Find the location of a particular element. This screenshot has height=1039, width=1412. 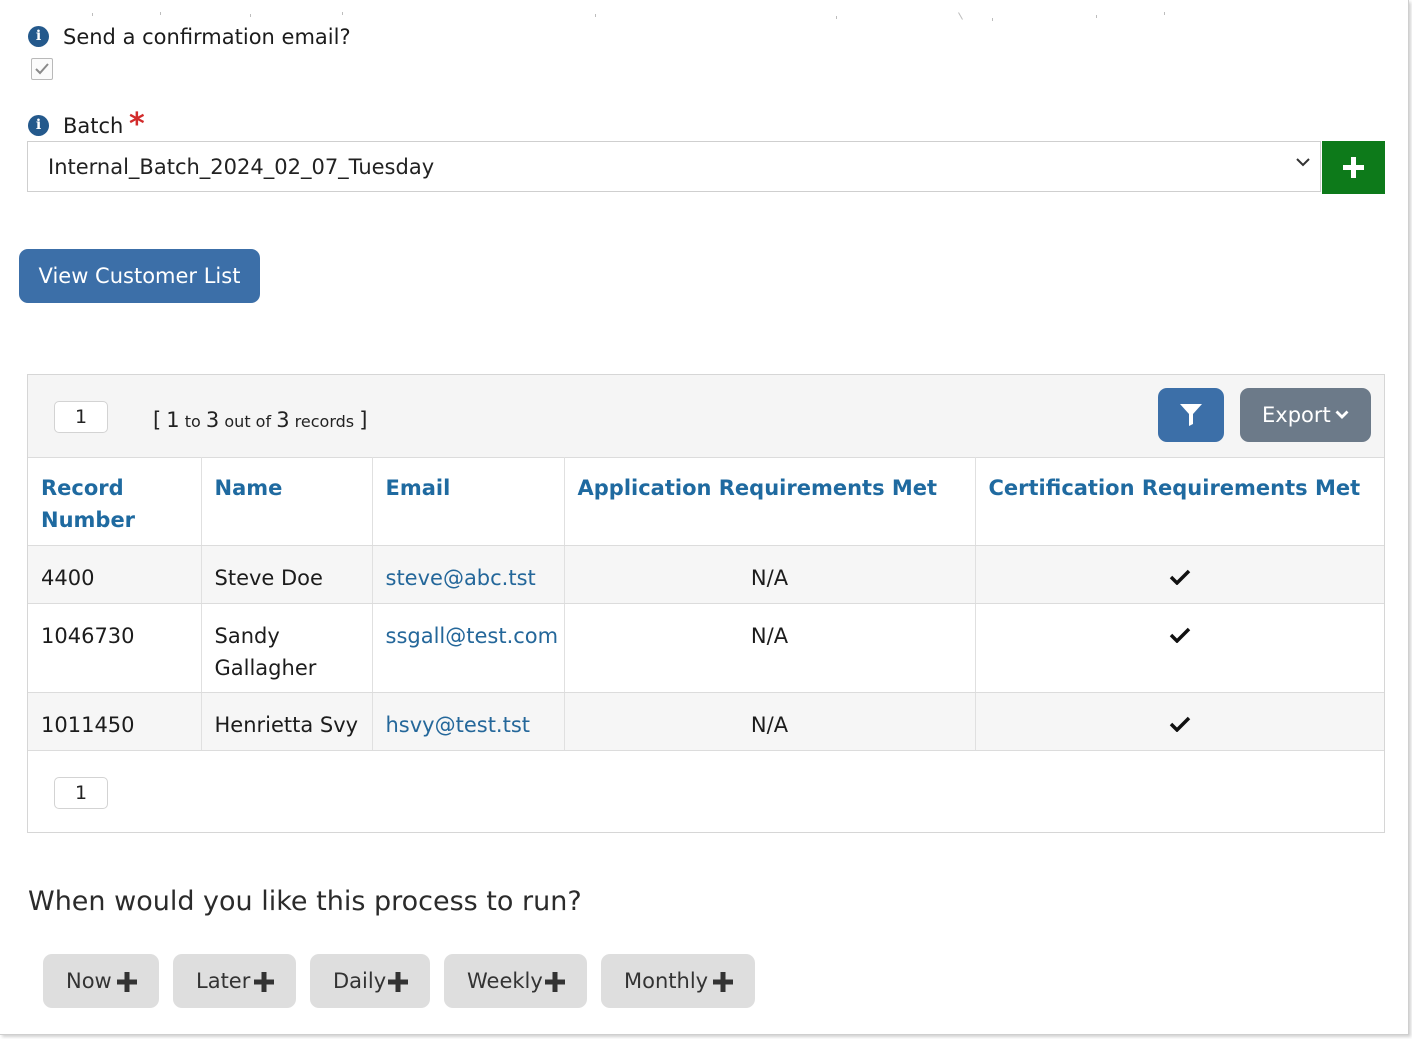

email-cell: hsvy@test.tst is located at coordinates (468, 721).